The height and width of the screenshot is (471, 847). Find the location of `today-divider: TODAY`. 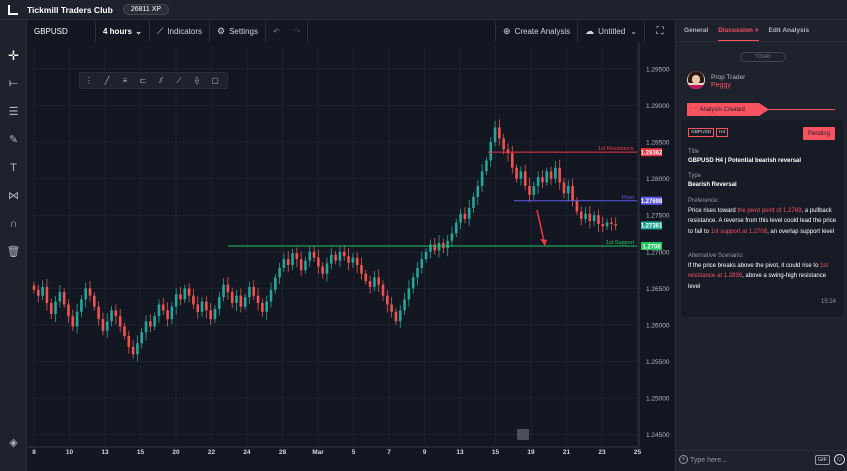

today-divider: TODAY is located at coordinates (763, 57).